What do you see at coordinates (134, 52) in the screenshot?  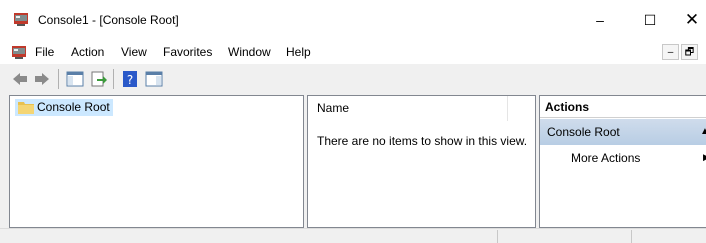 I see `menu-view: View` at bounding box center [134, 52].